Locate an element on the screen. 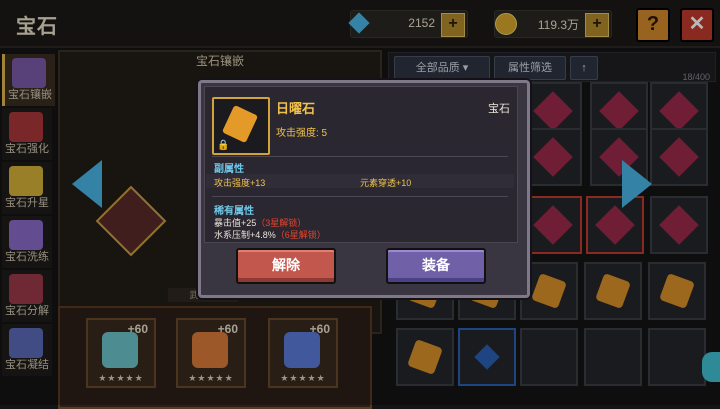  rare-attribute-text: 暴击值+25 is located at coordinates (235, 223).